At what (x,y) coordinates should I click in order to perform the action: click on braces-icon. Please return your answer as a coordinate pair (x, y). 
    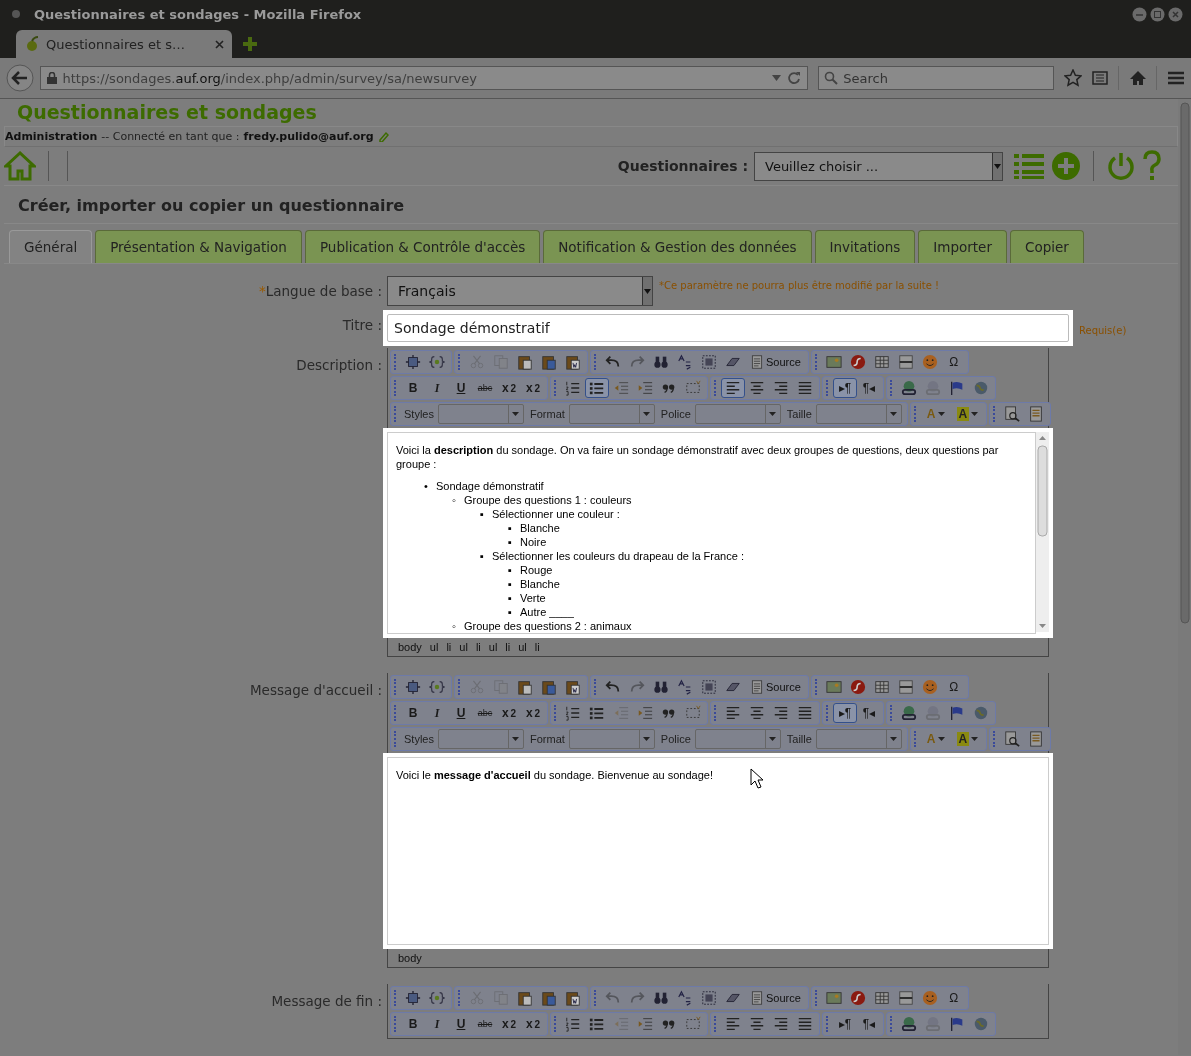
    Looking at the image, I should click on (437, 687).